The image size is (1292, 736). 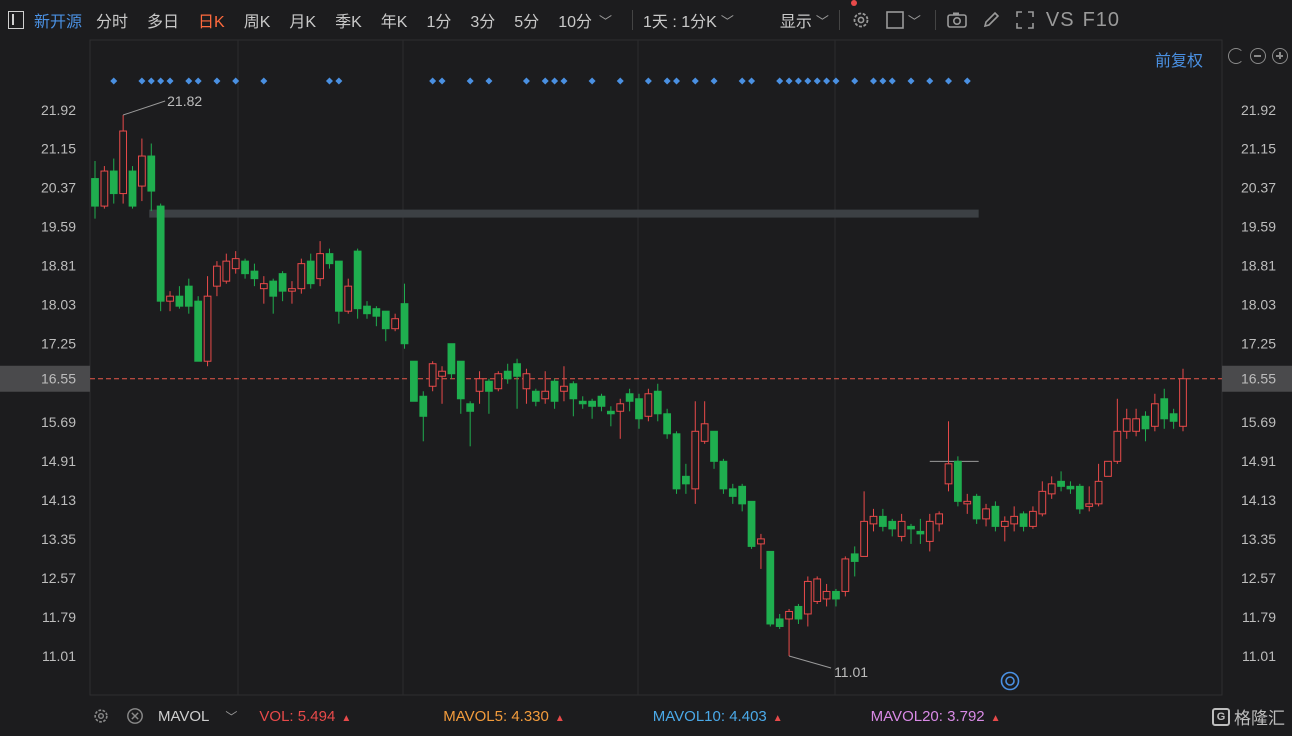 I want to click on divider, so click(x=633, y=20).